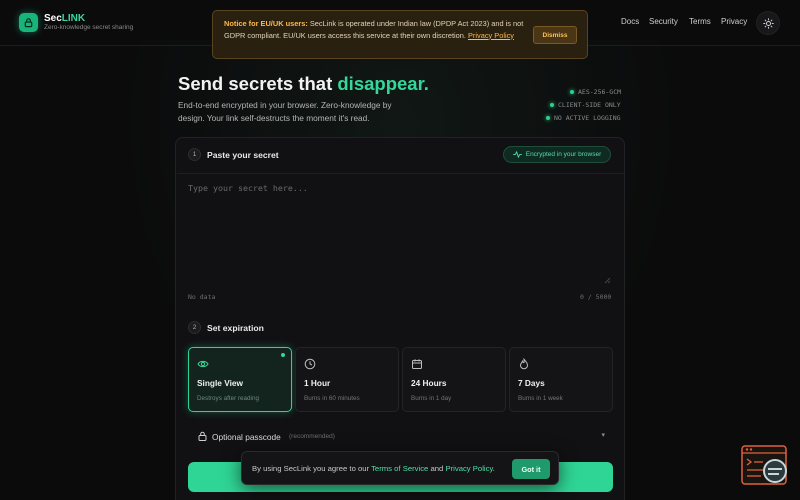 The image size is (800, 500). Describe the element at coordinates (603, 435) in the screenshot. I see `chevron-down-icon: ▾` at that location.